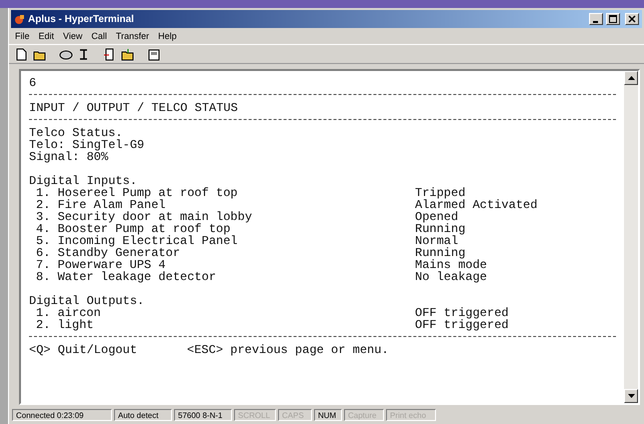 The image size is (644, 424). Describe the element at coordinates (451, 277) in the screenshot. I see `input-status: No leakage` at that location.